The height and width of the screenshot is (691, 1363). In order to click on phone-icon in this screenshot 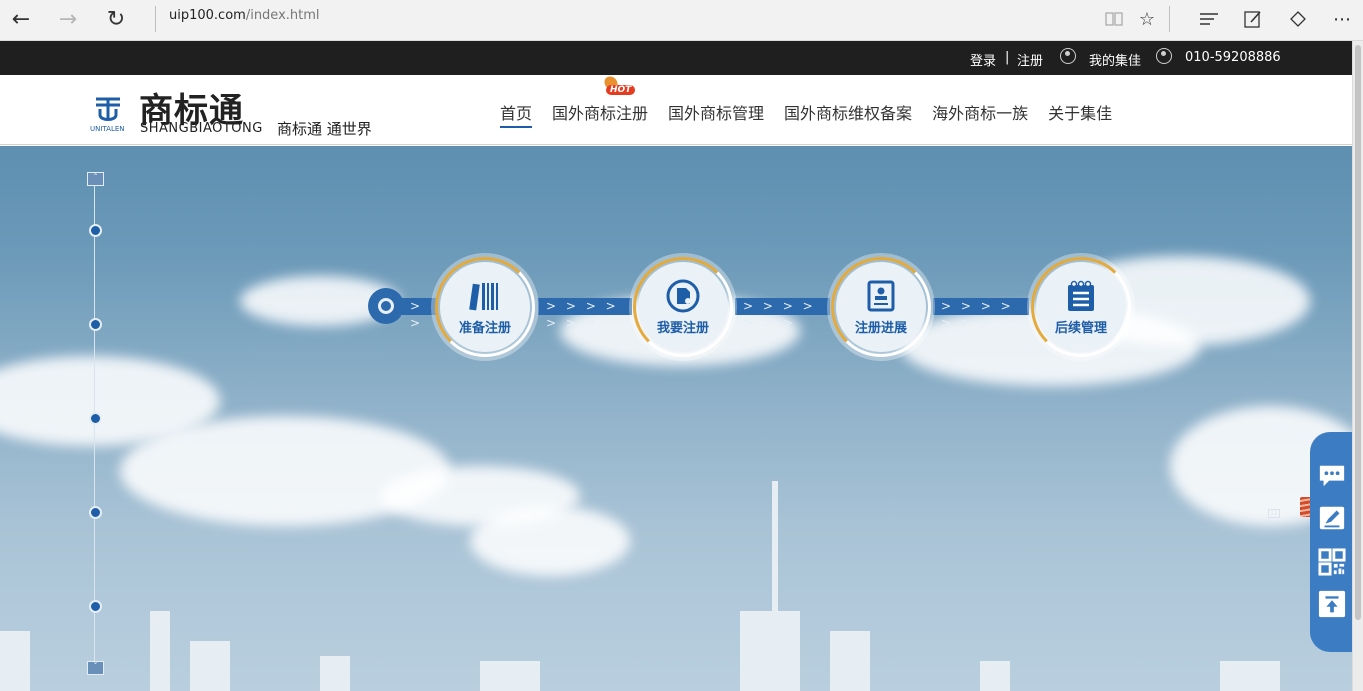, I will do `click(1164, 56)`.